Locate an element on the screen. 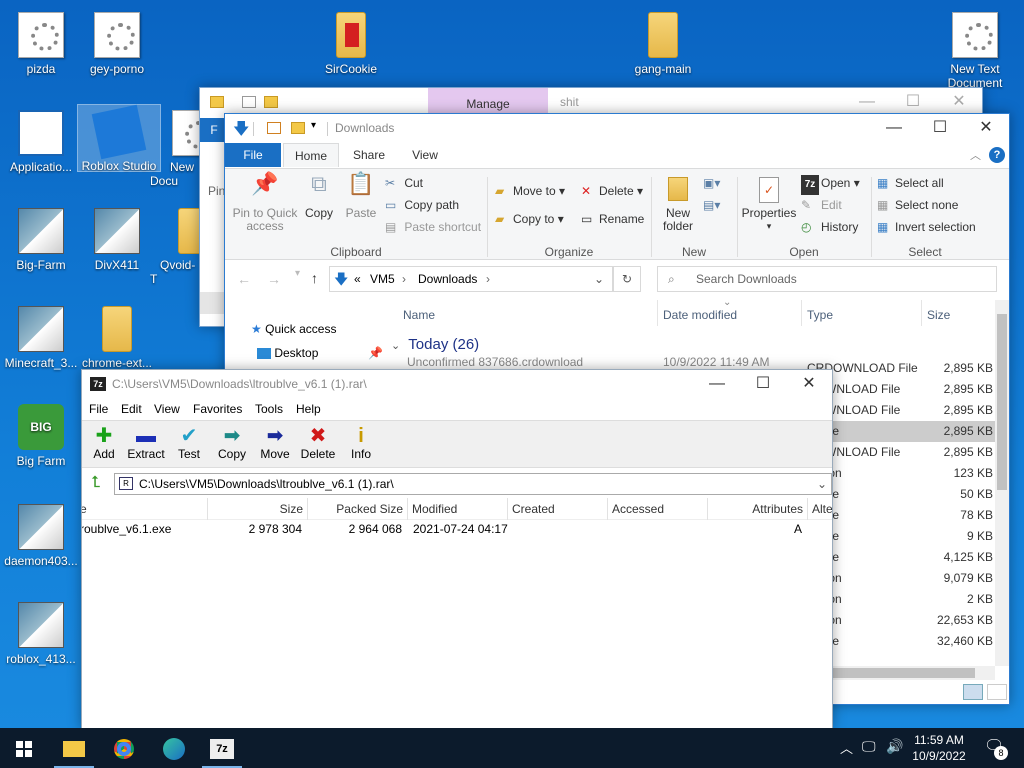 This screenshot has height=768, width=1024. menu-file: File is located at coordinates (98, 409).